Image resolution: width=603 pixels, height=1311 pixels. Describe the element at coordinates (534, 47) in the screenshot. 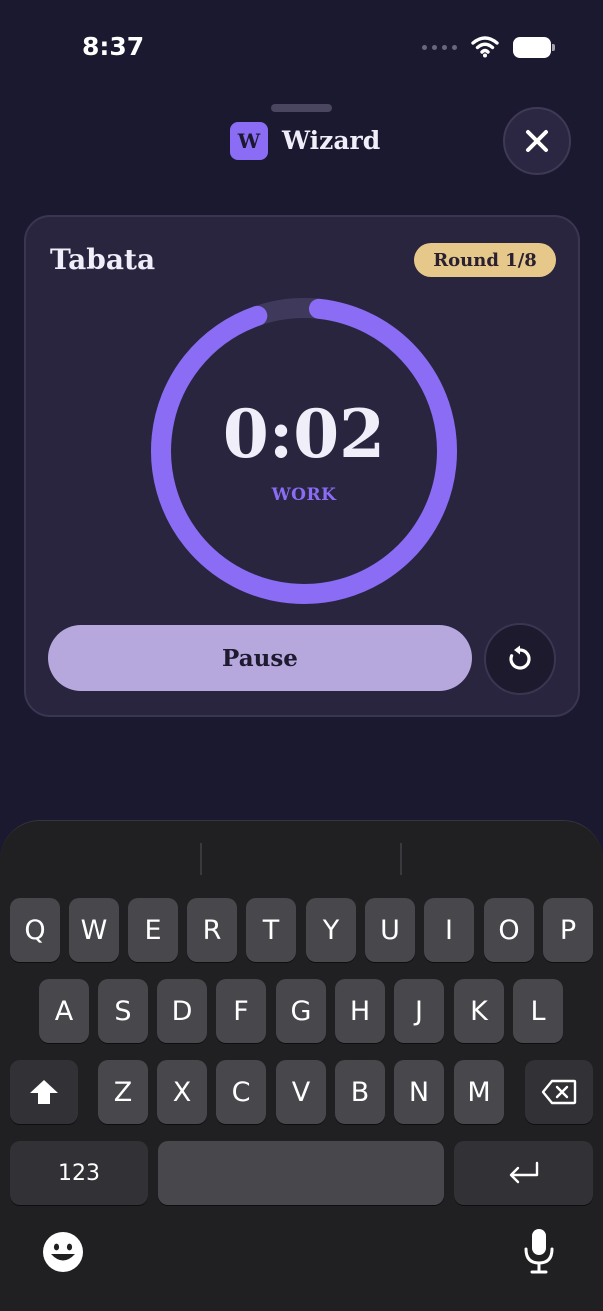

I see `battery-icon` at that location.